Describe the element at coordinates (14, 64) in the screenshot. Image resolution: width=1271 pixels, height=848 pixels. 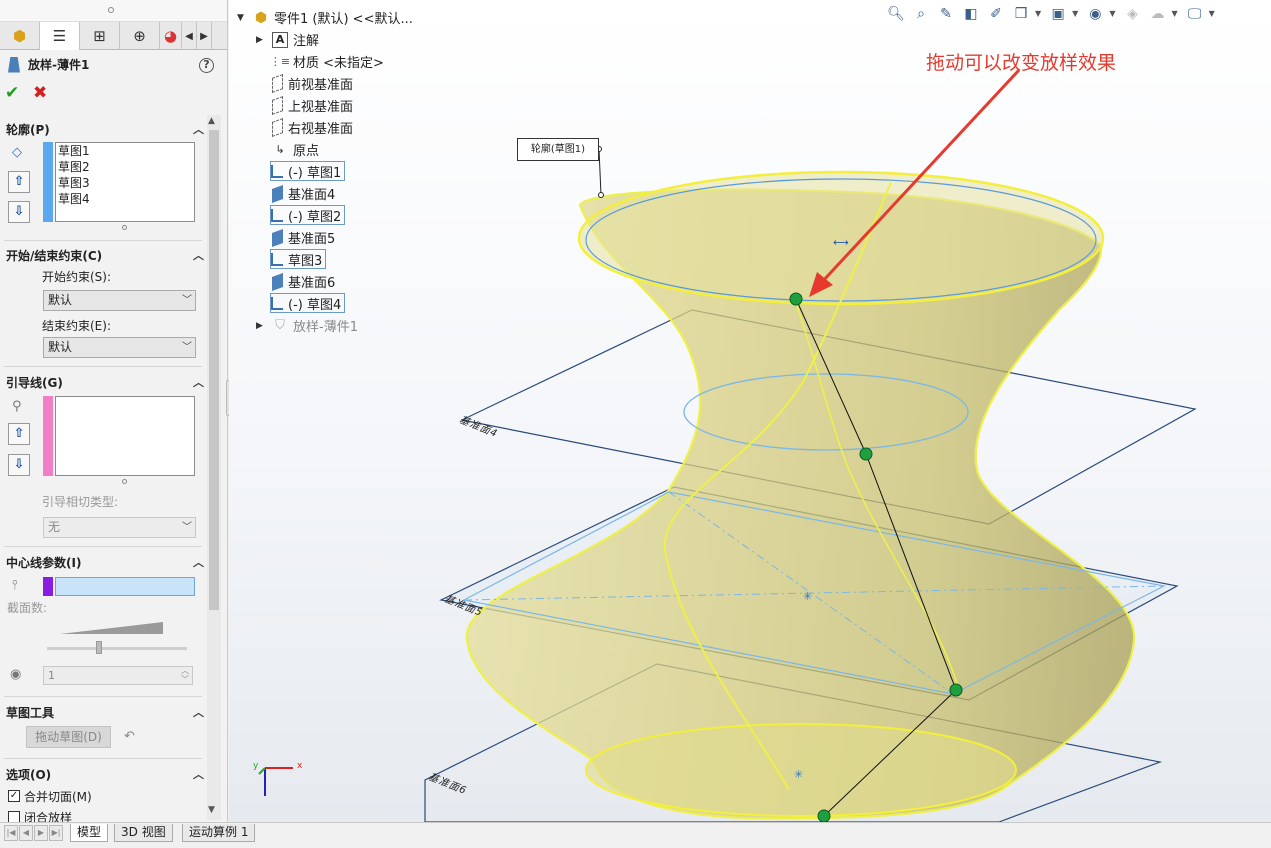
I see `loft-feature-icon` at that location.